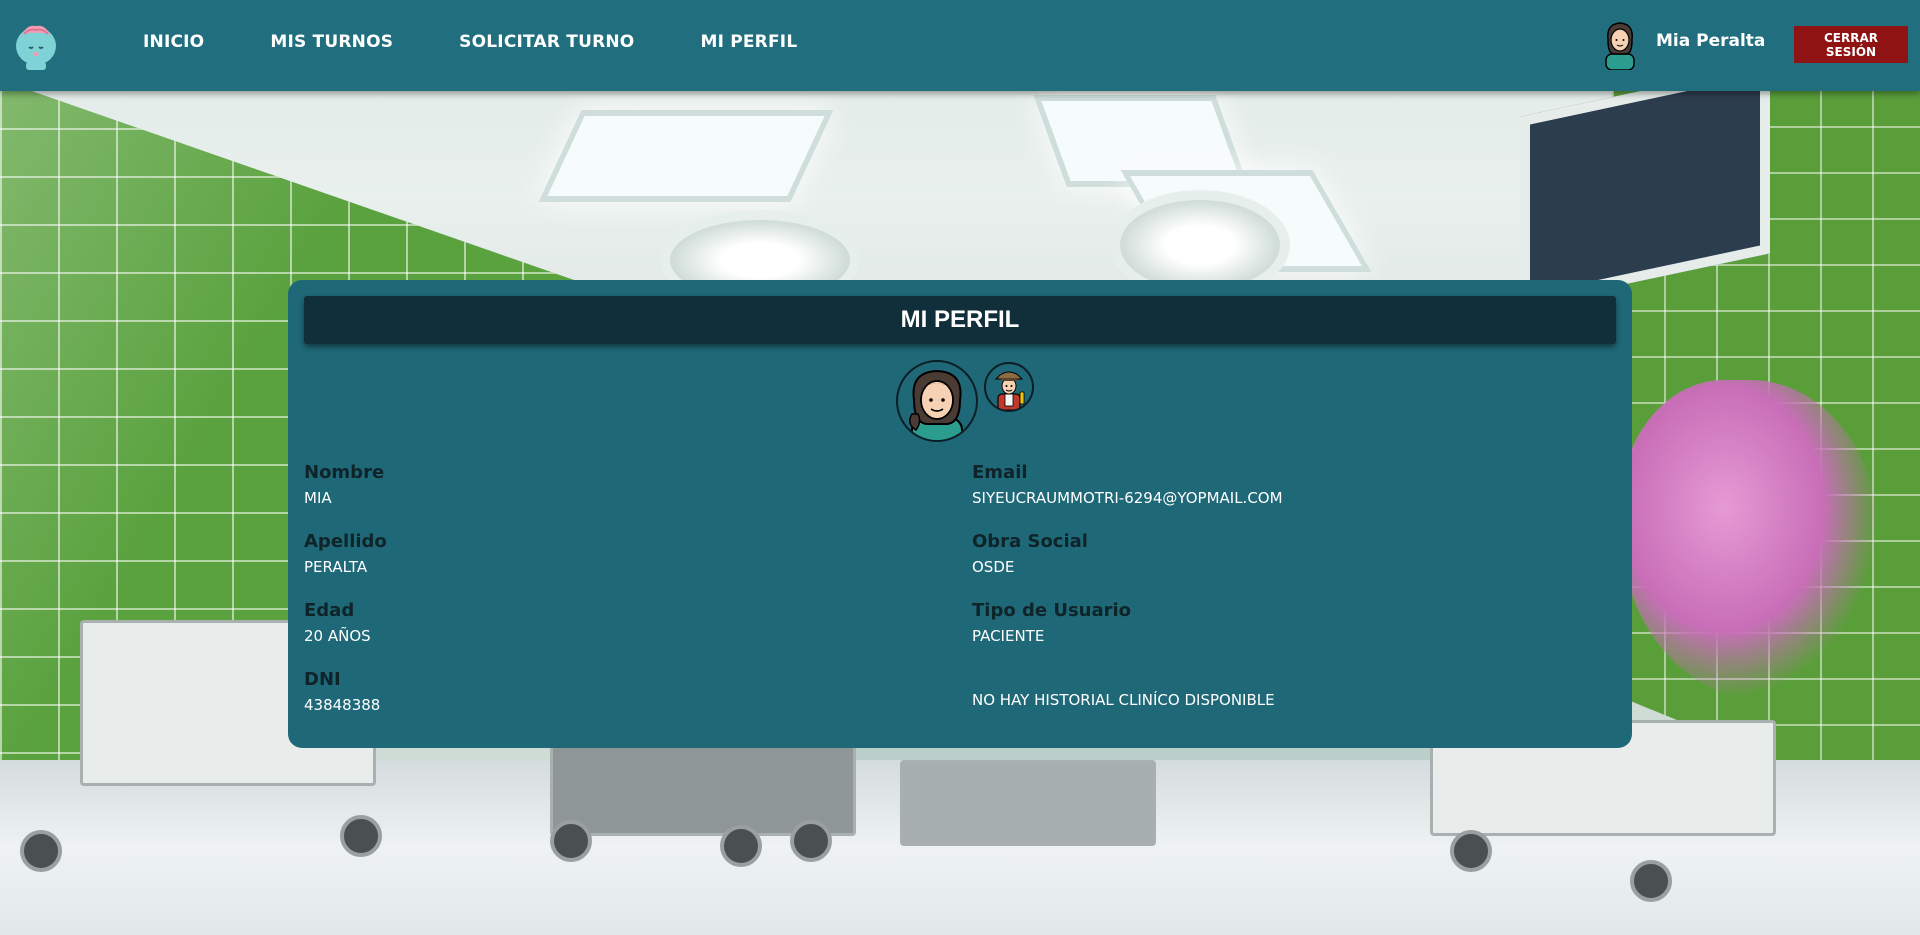 The width and height of the screenshot is (1920, 935). I want to click on brain-mascot-icon, so click(36, 45).